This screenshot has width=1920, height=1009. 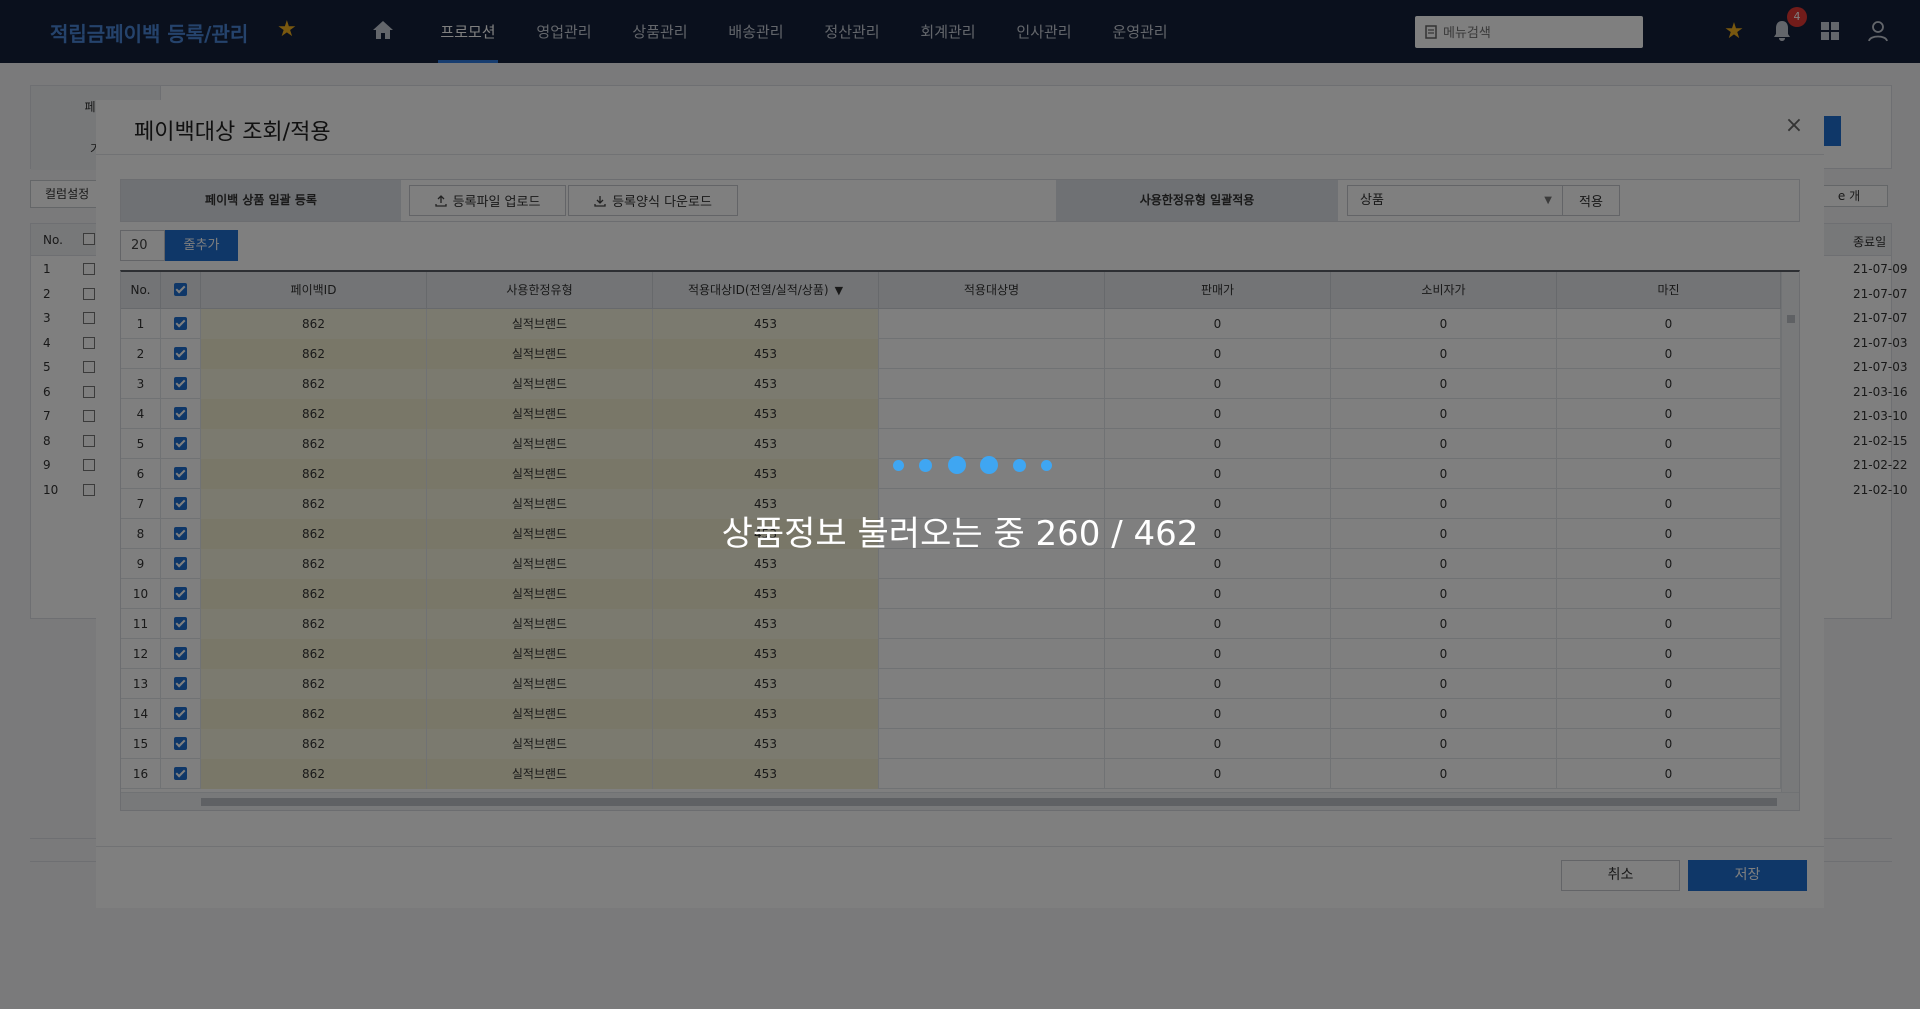 I want to click on loading-spinner, so click(x=973, y=465).